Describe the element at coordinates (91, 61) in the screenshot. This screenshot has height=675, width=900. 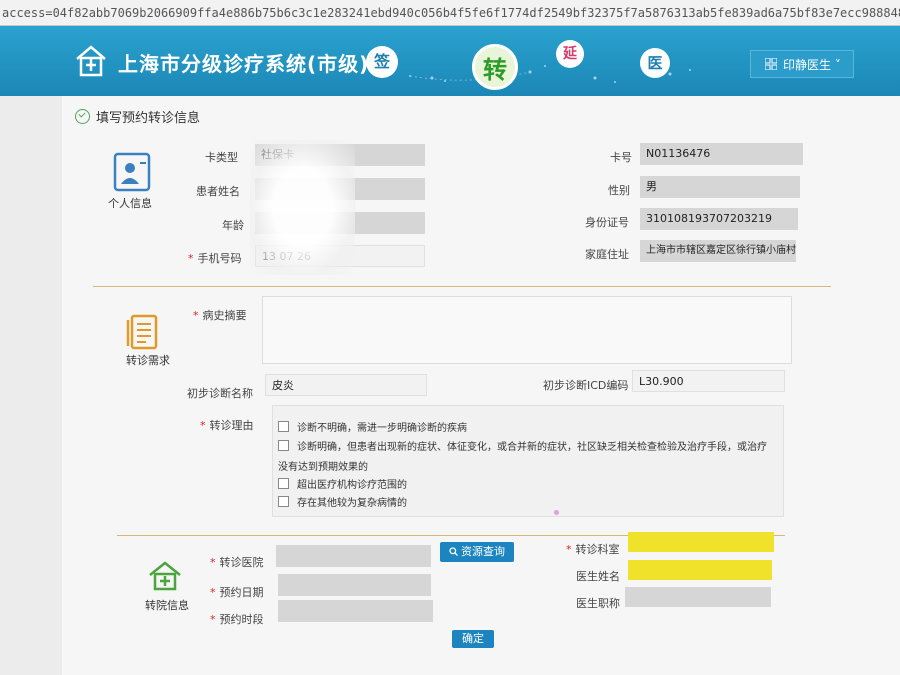
I see `home-logo-icon` at that location.